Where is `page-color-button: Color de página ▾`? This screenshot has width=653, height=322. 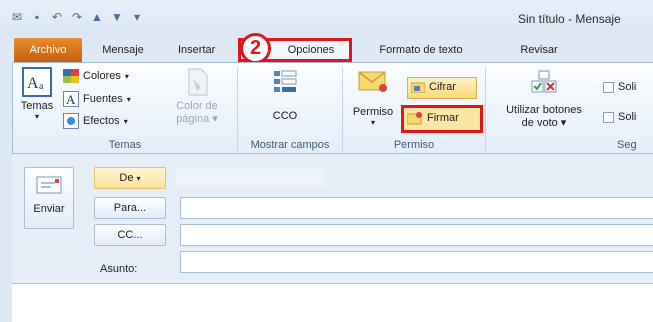
page-color-button: Color de página ▾ is located at coordinates (197, 96).